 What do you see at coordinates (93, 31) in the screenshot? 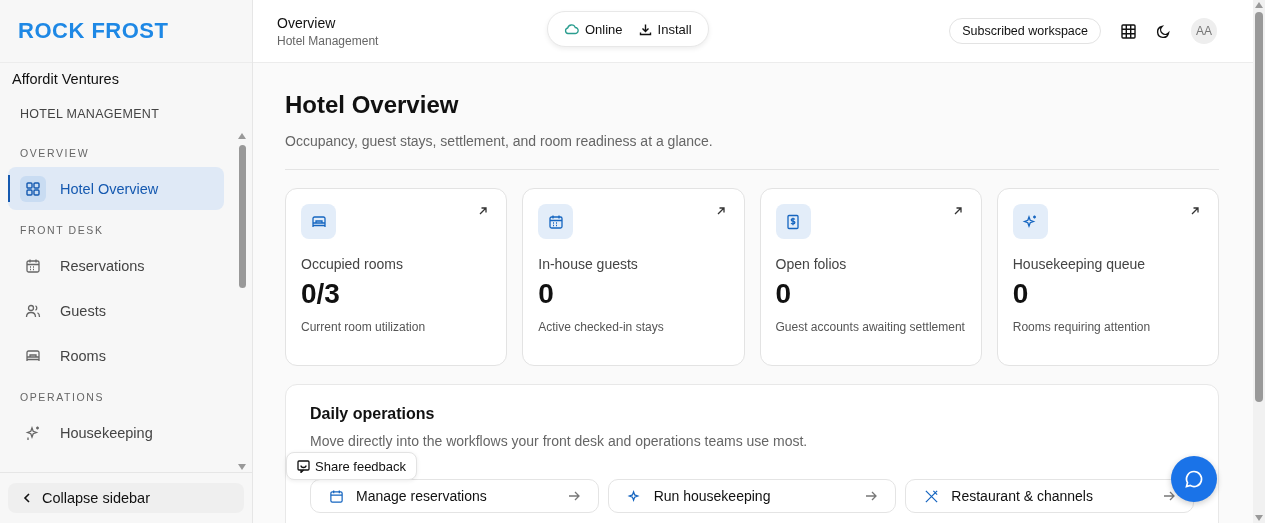
I see `company-logo: ROCK FROST` at bounding box center [93, 31].